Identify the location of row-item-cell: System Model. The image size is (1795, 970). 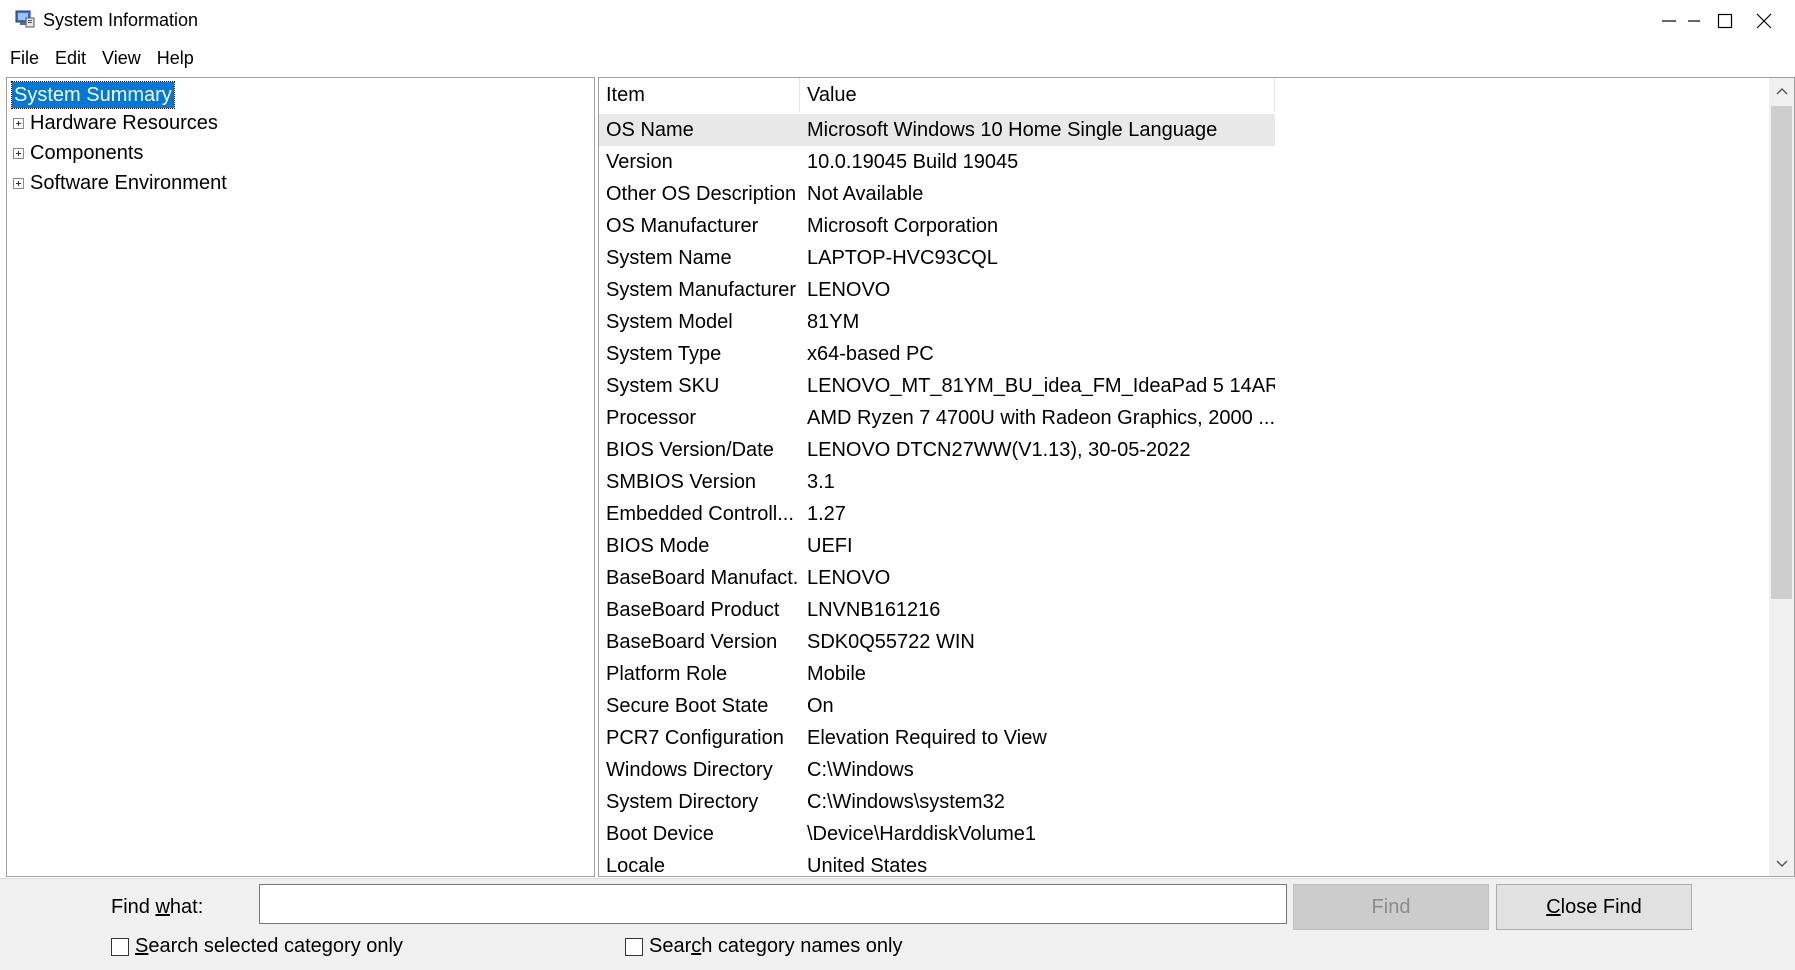
(669, 321).